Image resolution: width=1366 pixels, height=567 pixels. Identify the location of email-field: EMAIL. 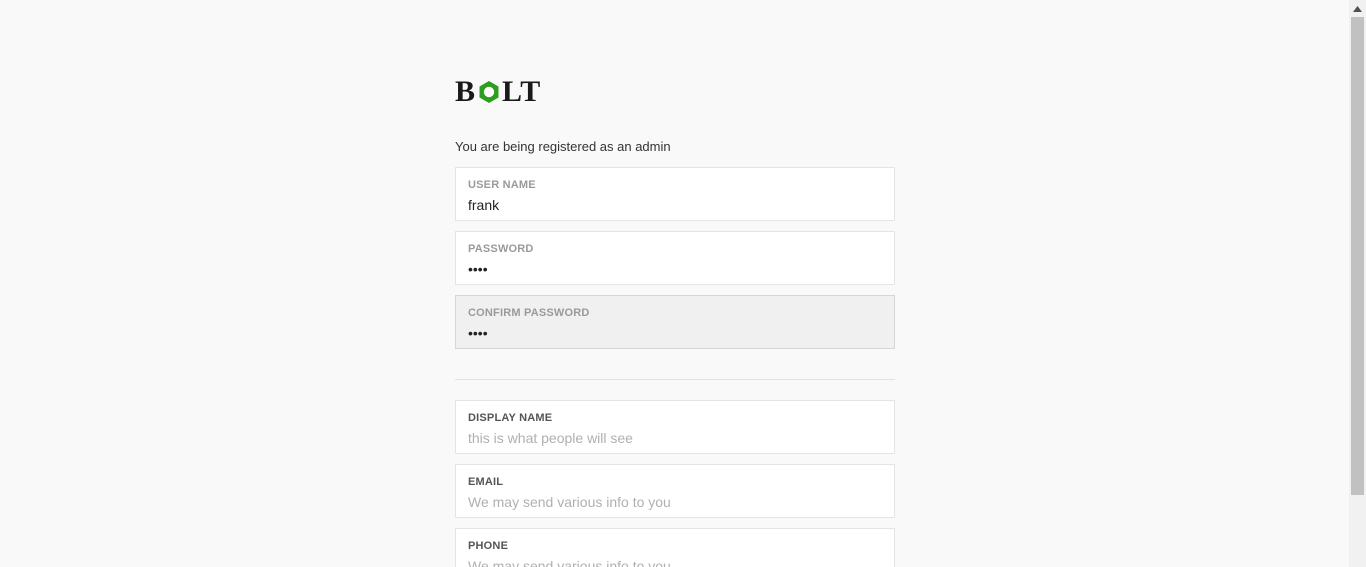
(675, 491).